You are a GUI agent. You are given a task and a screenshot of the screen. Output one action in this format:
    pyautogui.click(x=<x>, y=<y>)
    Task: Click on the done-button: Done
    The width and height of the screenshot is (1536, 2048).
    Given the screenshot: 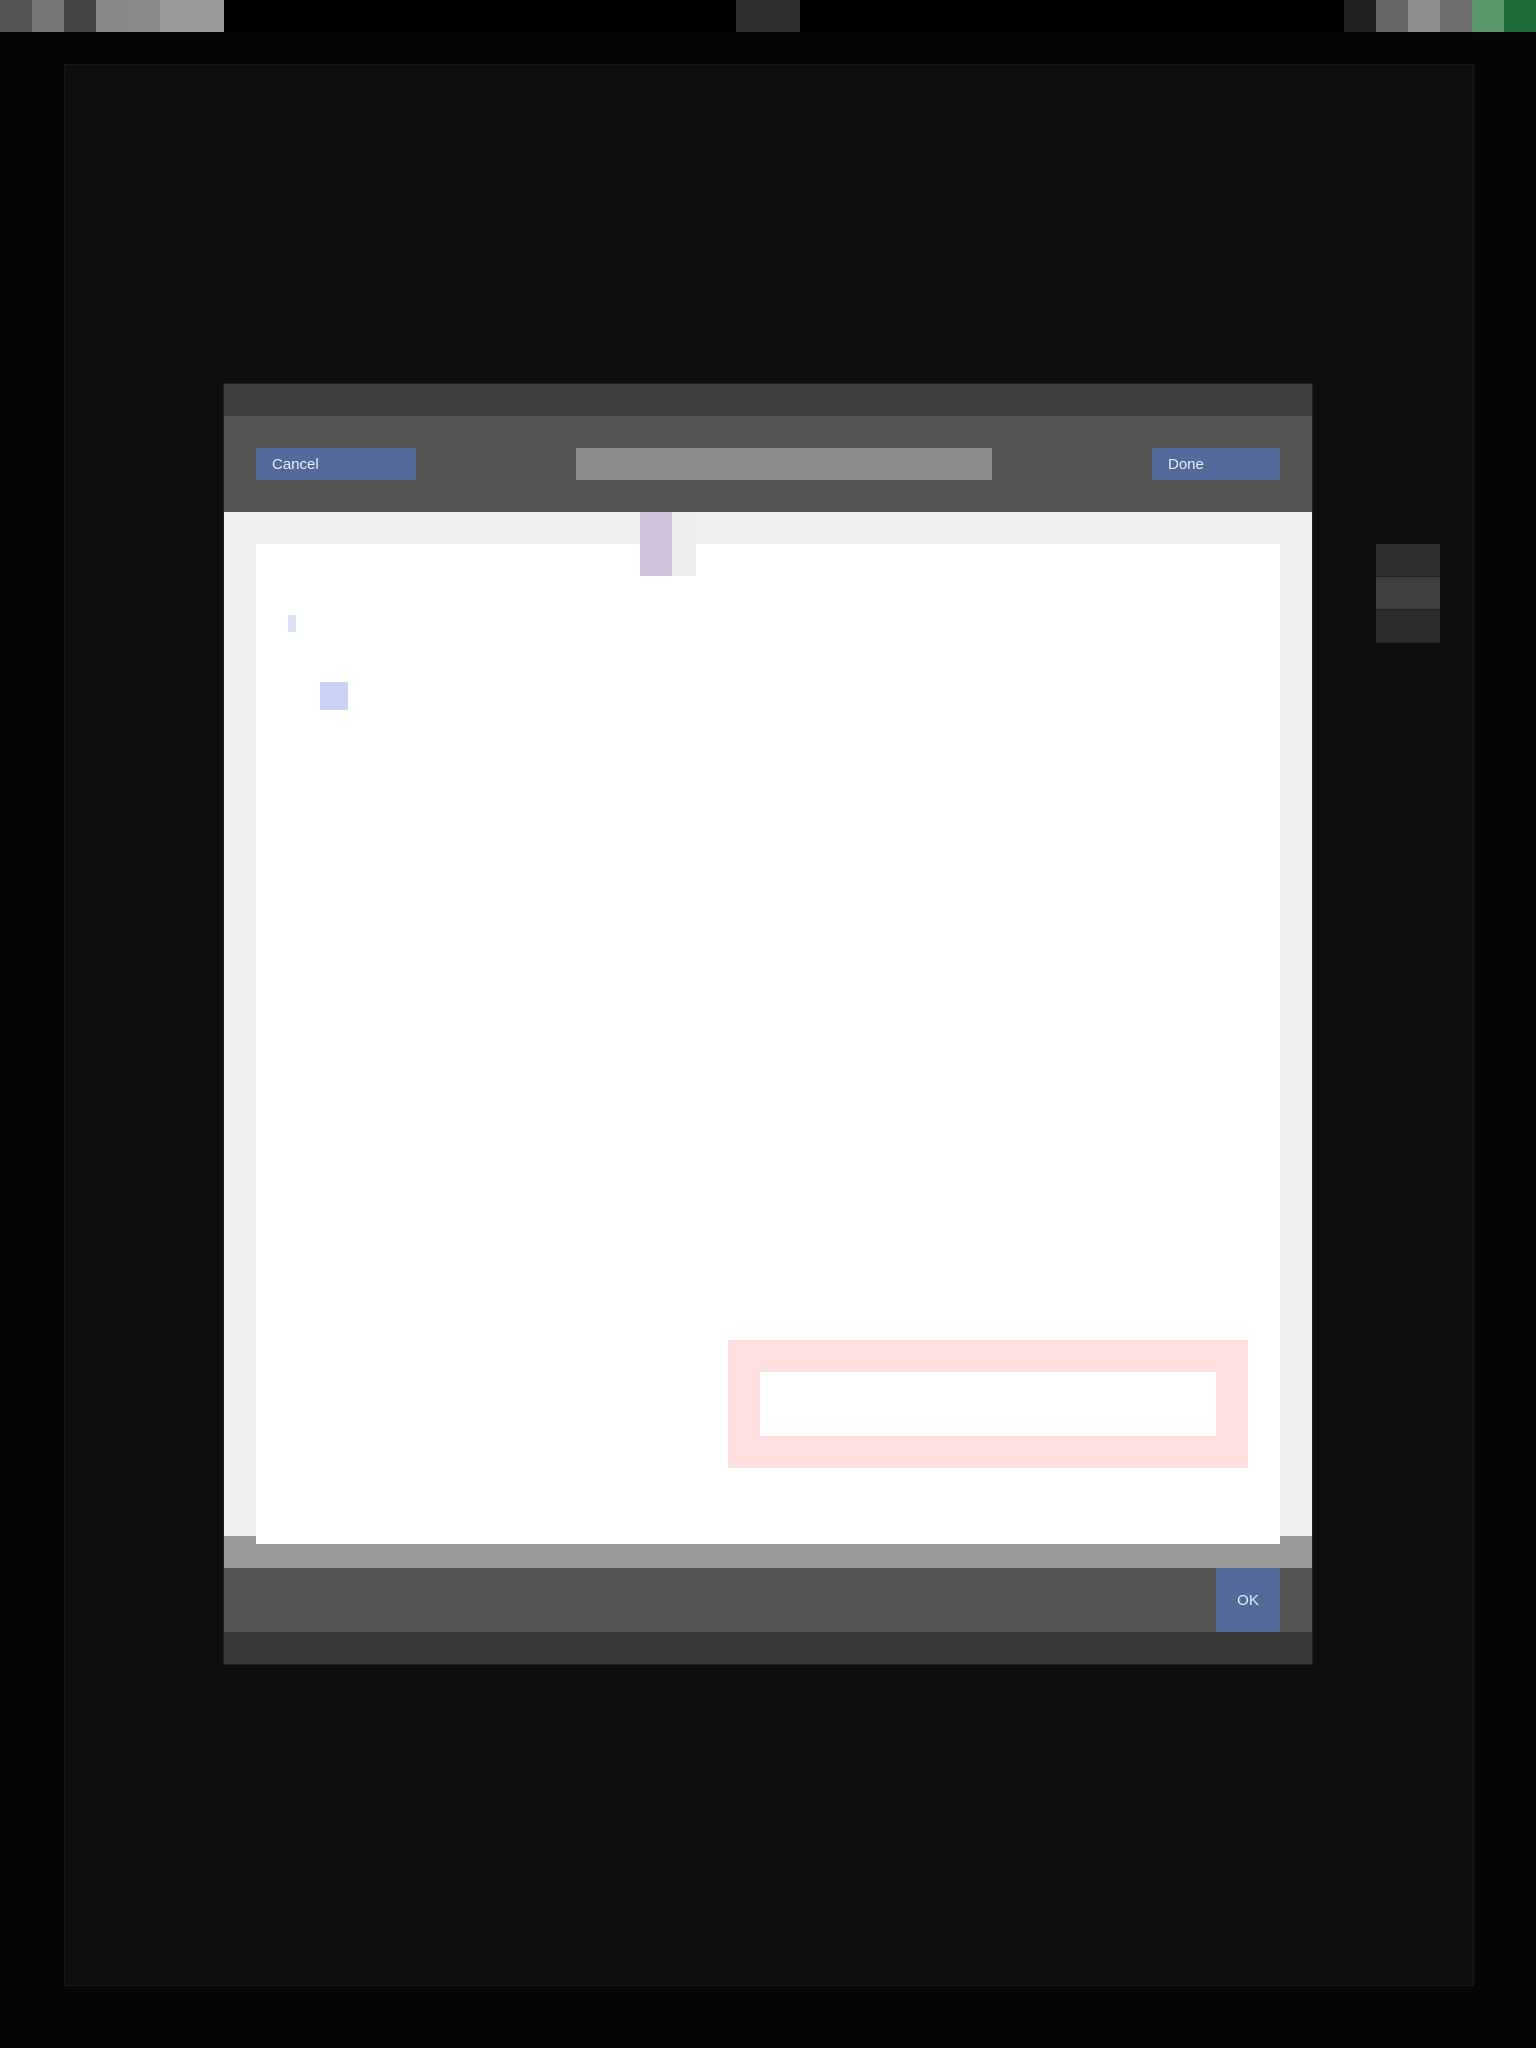 What is the action you would take?
    pyautogui.click(x=1216, y=464)
    